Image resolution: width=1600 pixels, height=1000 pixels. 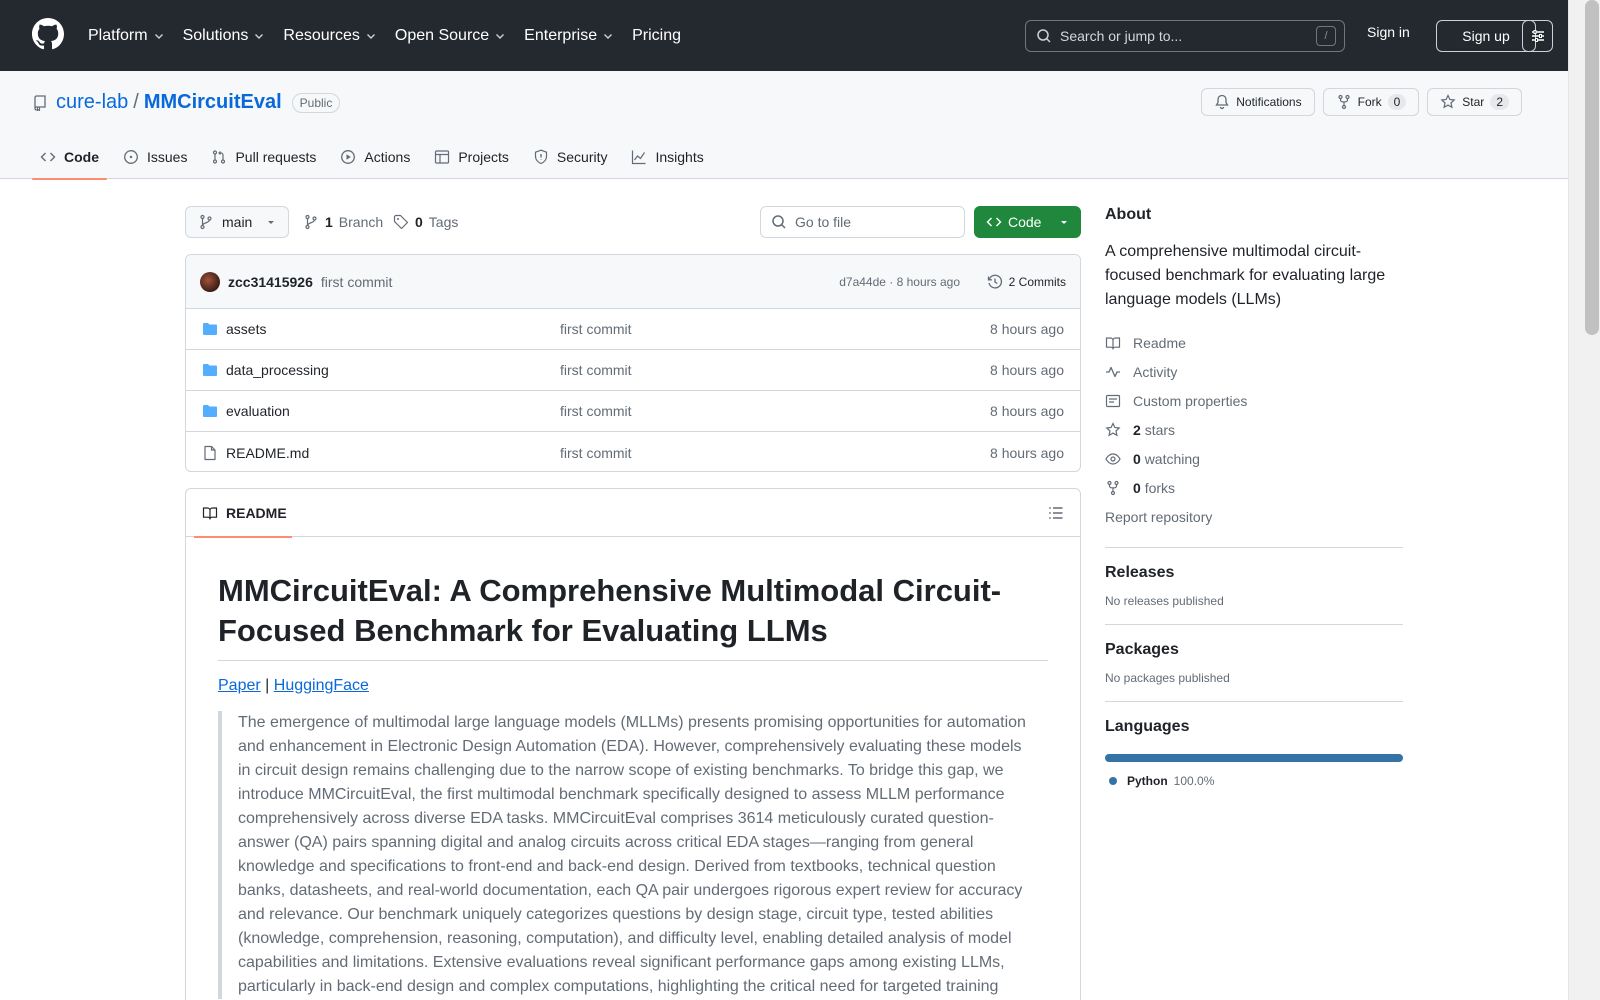 I want to click on avatar, so click(x=210, y=281).